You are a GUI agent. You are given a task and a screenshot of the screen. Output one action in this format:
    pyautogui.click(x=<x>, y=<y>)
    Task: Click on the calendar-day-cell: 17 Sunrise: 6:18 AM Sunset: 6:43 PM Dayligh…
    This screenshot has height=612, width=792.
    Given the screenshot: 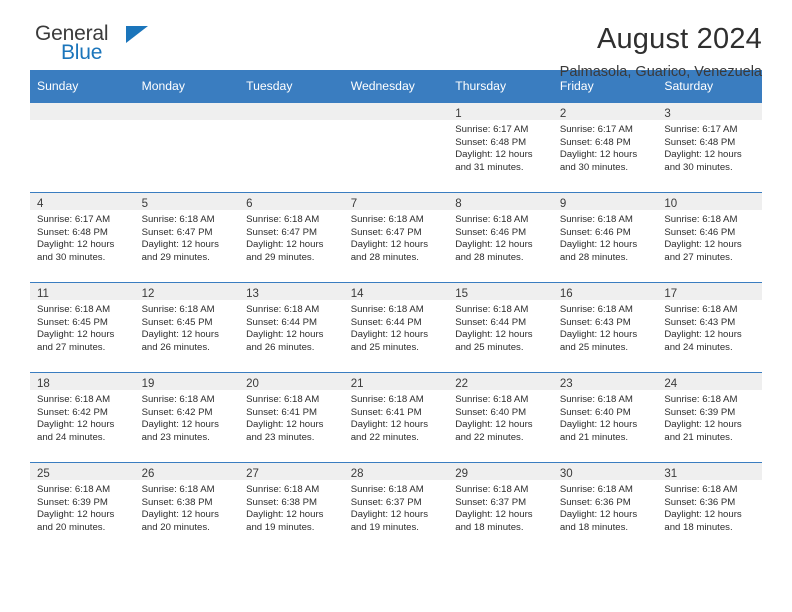 What is the action you would take?
    pyautogui.click(x=709, y=327)
    